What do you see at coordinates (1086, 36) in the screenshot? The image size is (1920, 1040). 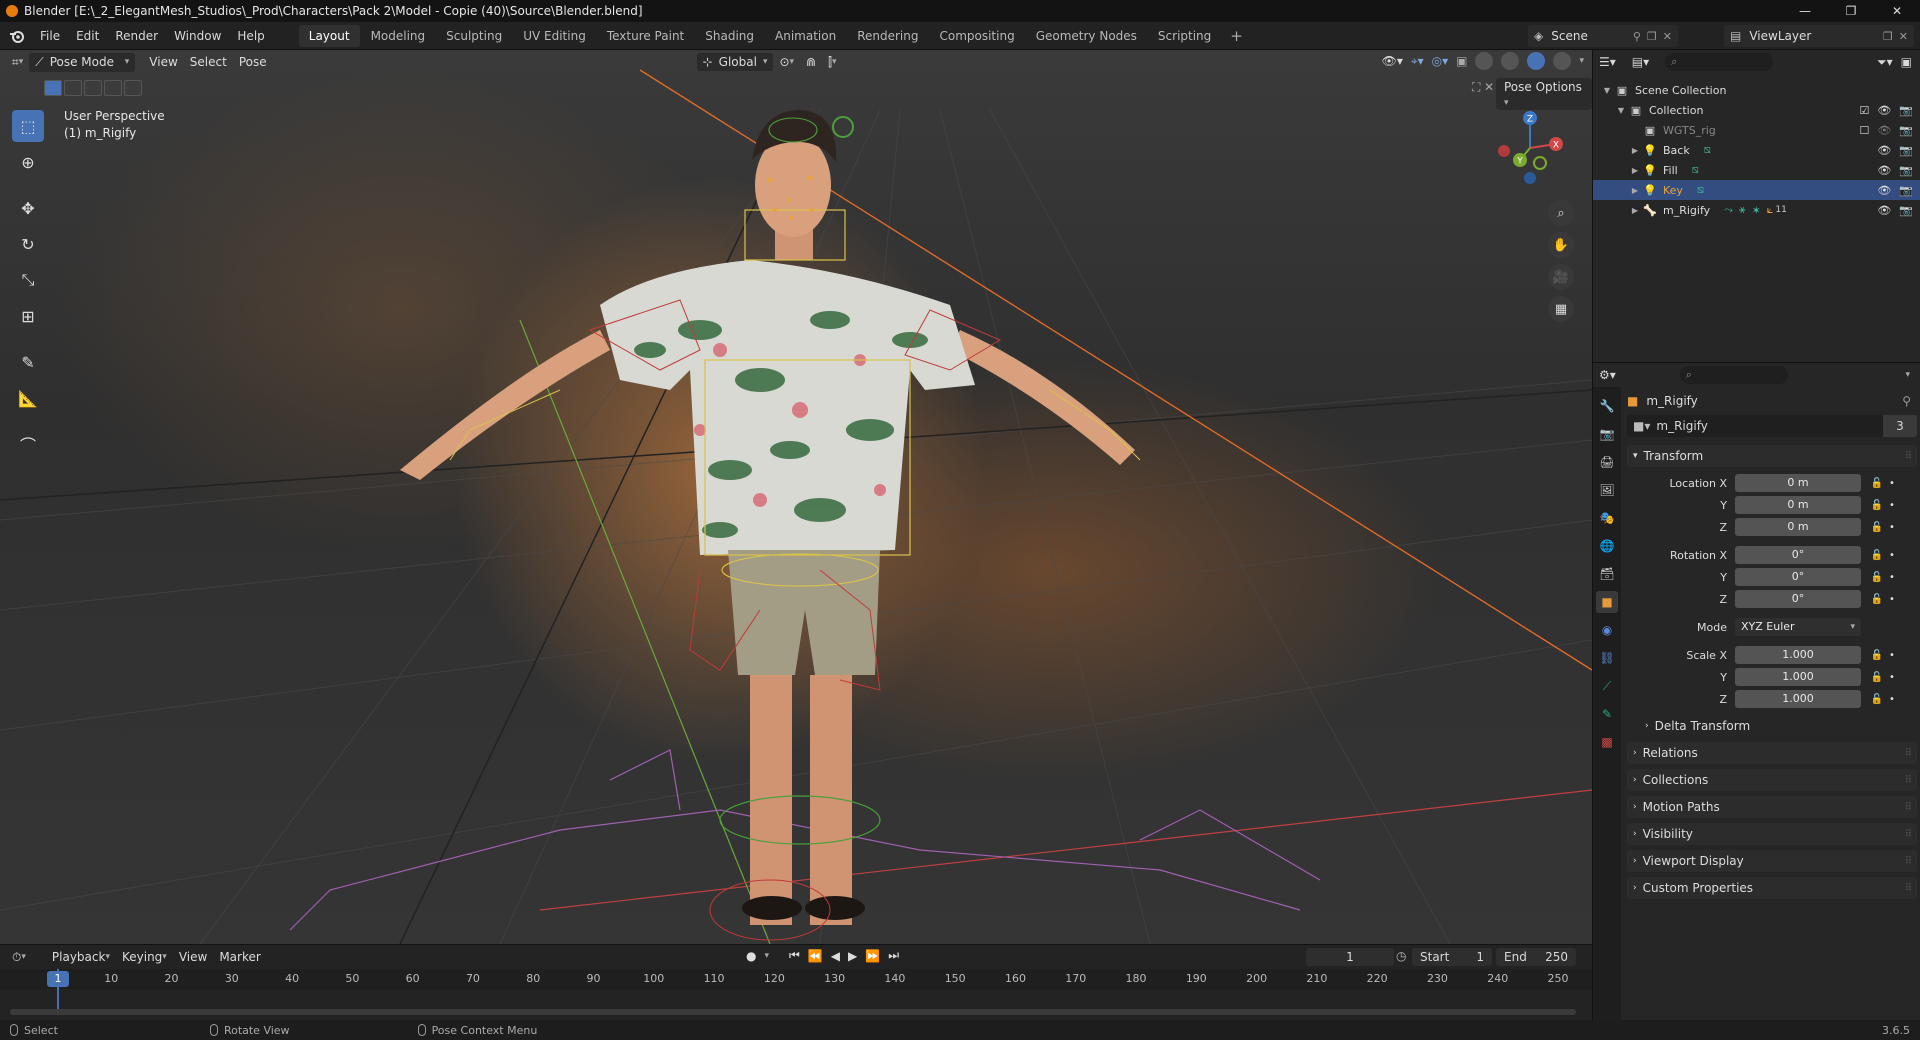 I see `tab-geometry-nodes: Geometry Nodes` at bounding box center [1086, 36].